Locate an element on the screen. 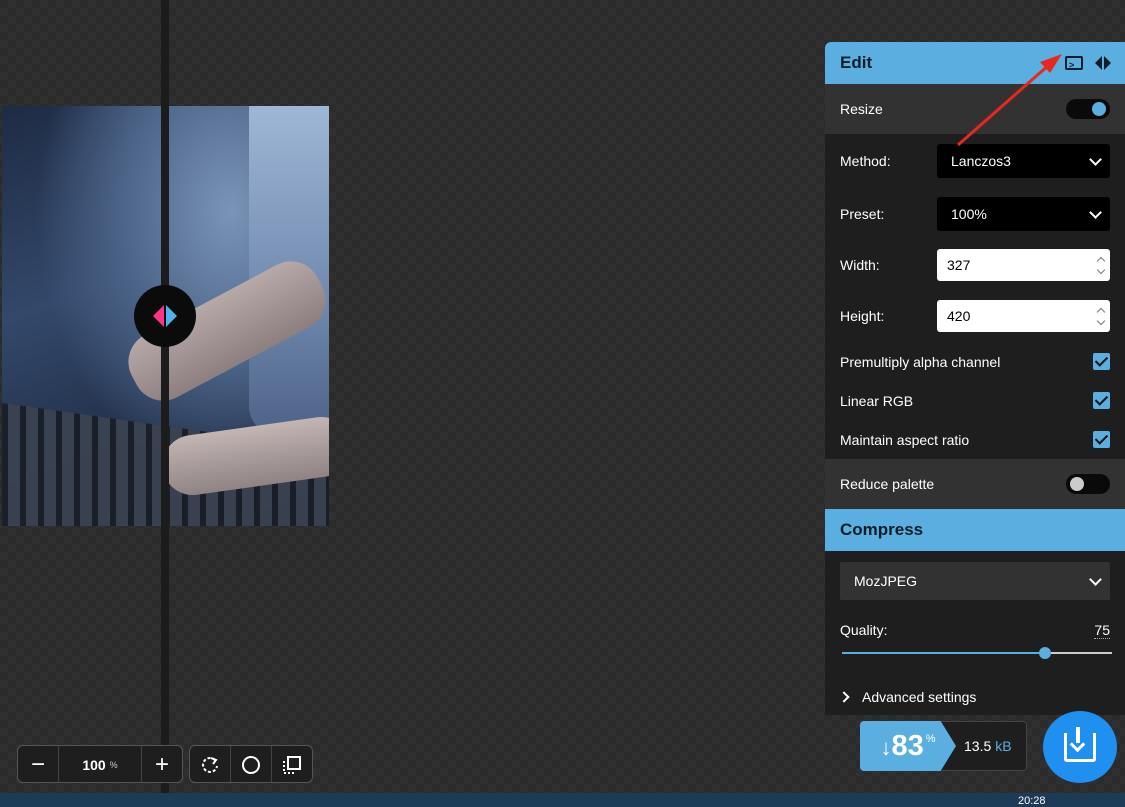 The image size is (1125, 807). annotation-arrow is located at coordinates (1009, 100).